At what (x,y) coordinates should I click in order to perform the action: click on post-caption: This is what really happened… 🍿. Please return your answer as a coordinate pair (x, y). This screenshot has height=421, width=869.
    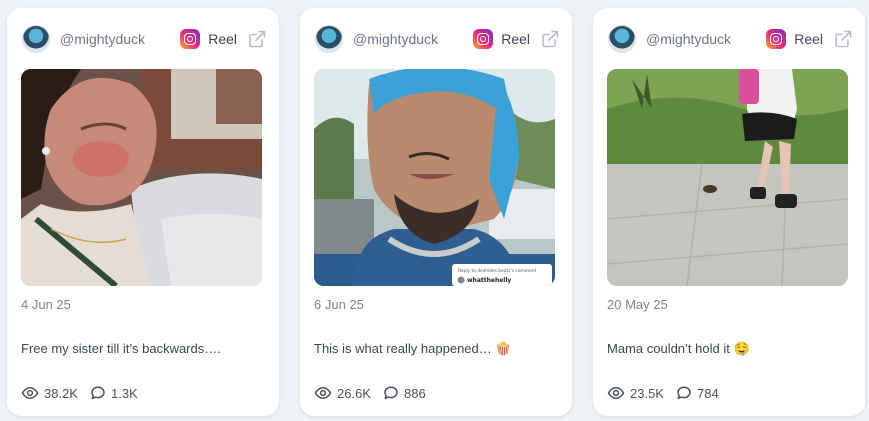
    Looking at the image, I should click on (413, 348).